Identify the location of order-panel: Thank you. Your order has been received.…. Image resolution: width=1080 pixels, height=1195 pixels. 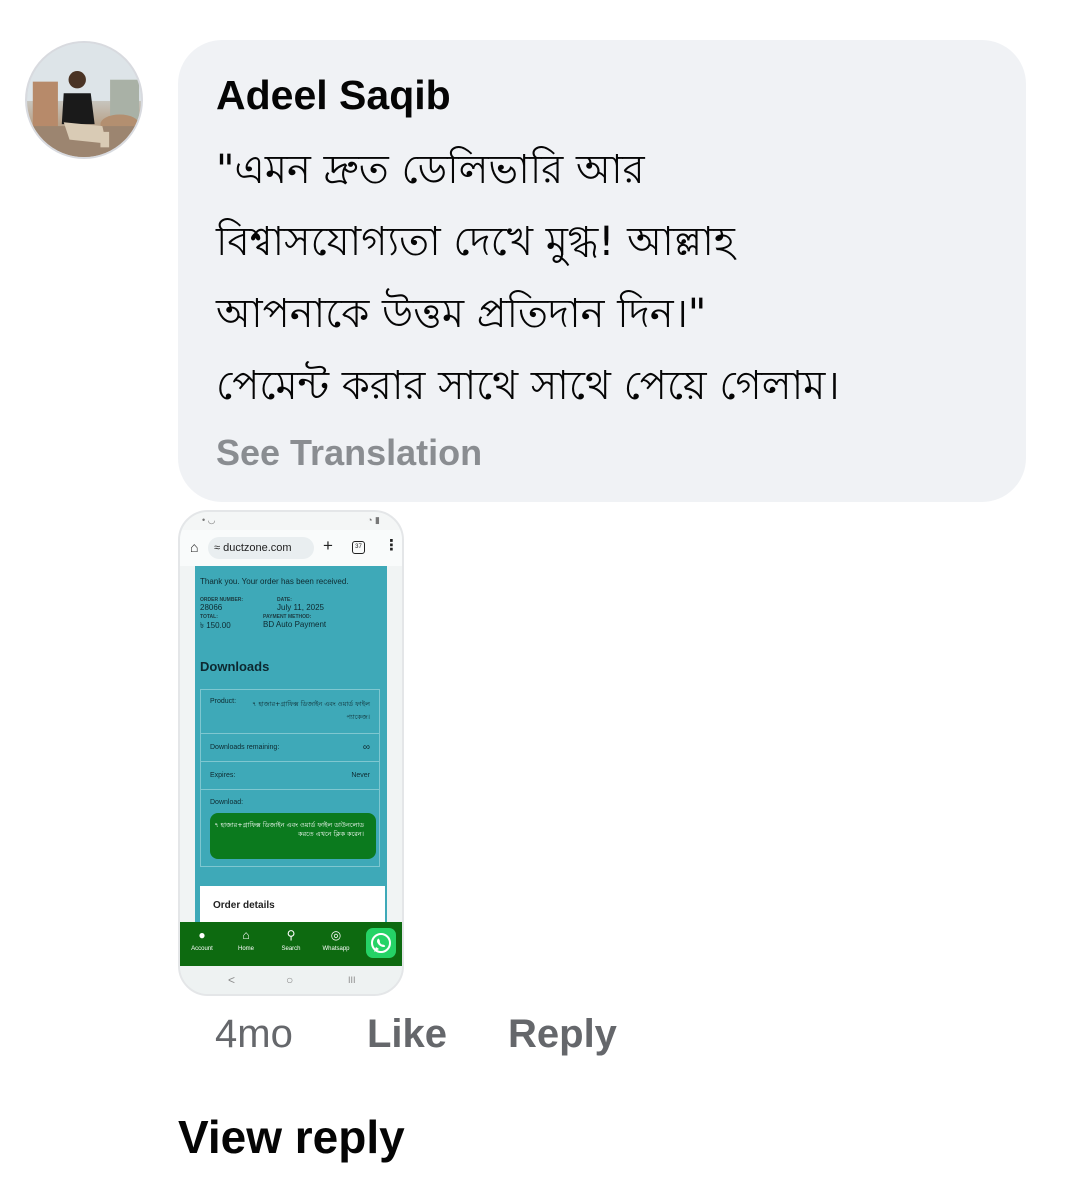
(291, 746).